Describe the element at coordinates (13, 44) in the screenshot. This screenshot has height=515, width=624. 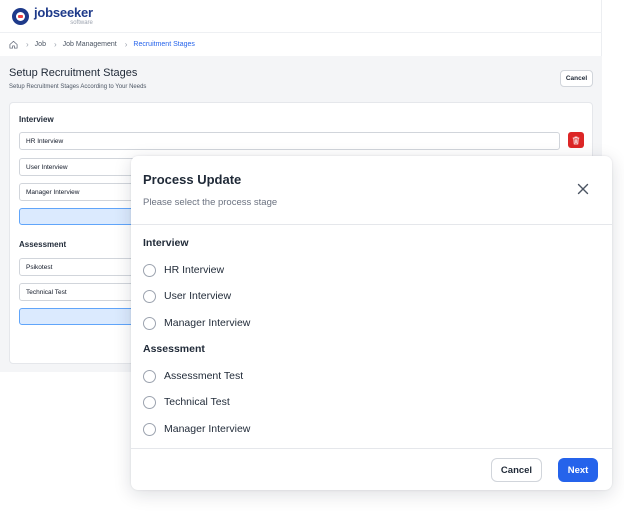
I see `home-icon` at that location.